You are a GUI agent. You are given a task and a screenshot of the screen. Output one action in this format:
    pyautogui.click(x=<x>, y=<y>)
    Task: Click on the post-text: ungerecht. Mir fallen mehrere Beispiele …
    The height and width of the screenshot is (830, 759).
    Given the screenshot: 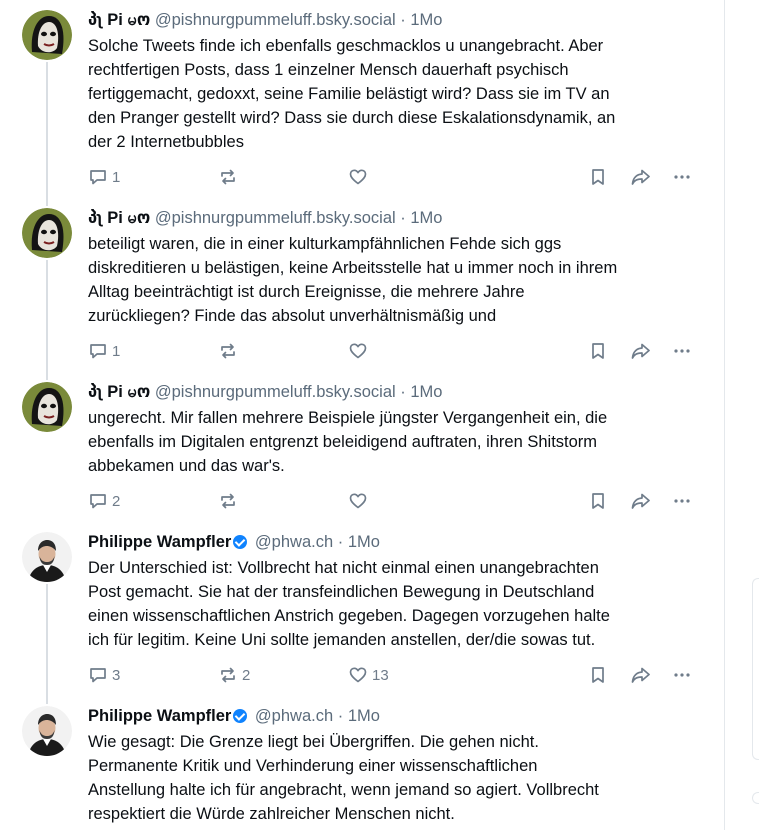 What is the action you would take?
    pyautogui.click(x=398, y=442)
    